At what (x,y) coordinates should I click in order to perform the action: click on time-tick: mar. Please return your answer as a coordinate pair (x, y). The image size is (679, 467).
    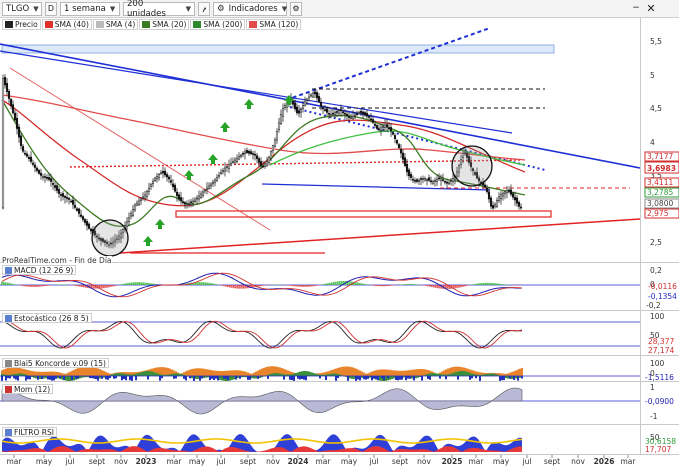
    Looking at the image, I should click on (629, 461).